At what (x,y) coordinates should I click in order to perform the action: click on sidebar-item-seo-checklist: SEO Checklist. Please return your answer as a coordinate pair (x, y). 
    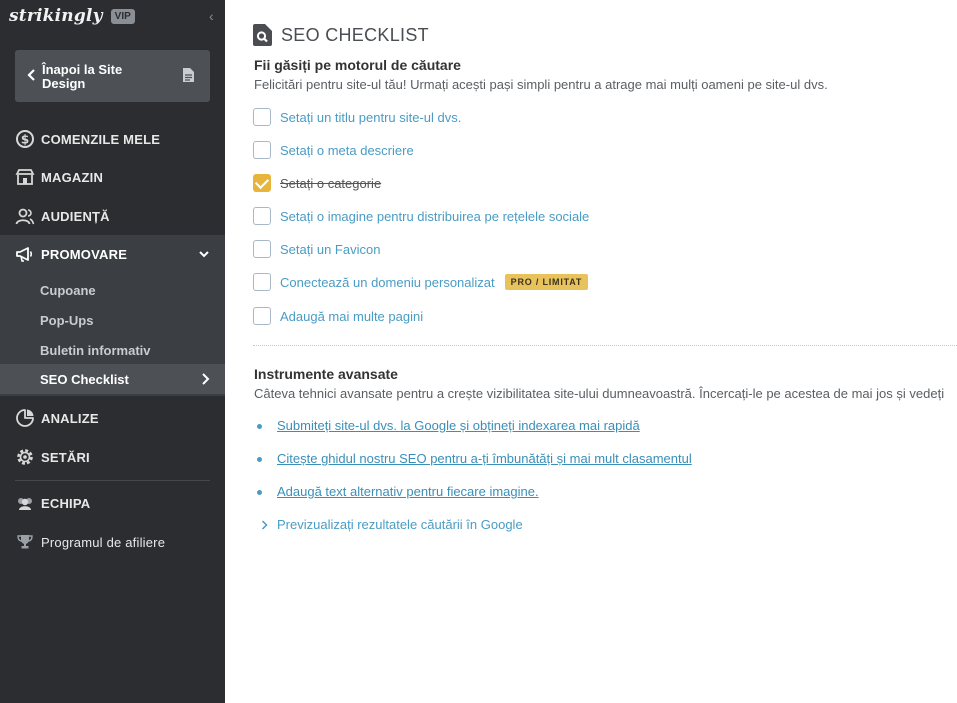
    Looking at the image, I should click on (112, 379).